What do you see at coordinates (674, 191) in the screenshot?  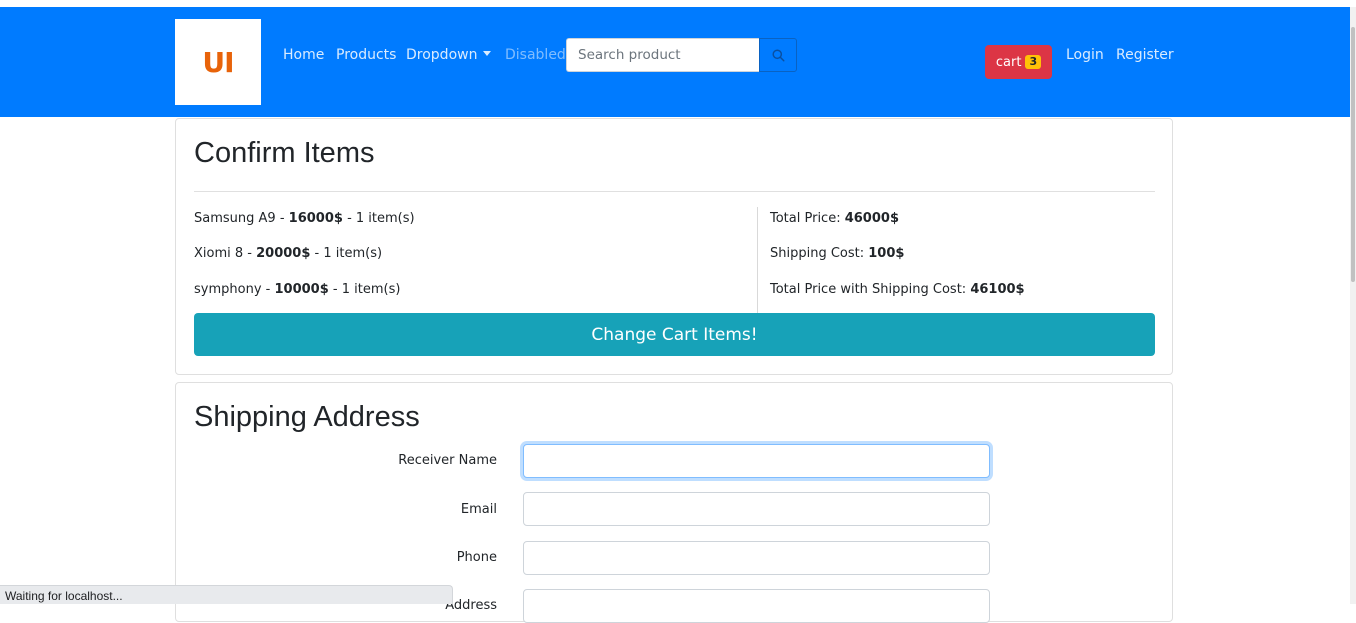 I see `title-divider` at bounding box center [674, 191].